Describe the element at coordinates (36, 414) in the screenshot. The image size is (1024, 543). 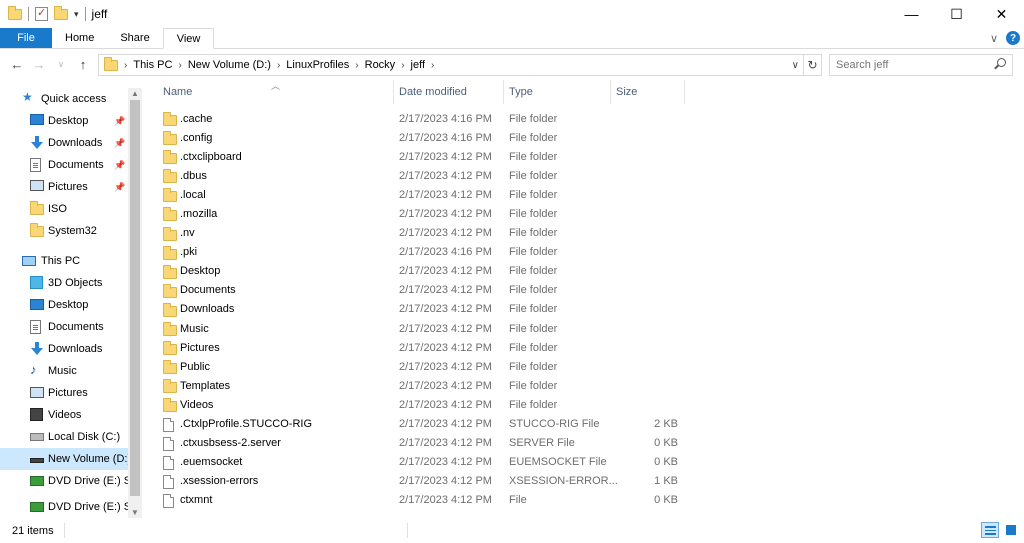
I see `videos-icon` at that location.